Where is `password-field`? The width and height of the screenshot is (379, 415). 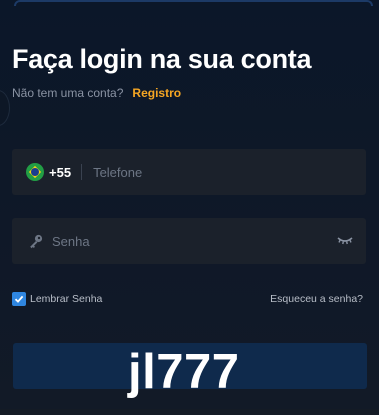
password-field is located at coordinates (189, 241).